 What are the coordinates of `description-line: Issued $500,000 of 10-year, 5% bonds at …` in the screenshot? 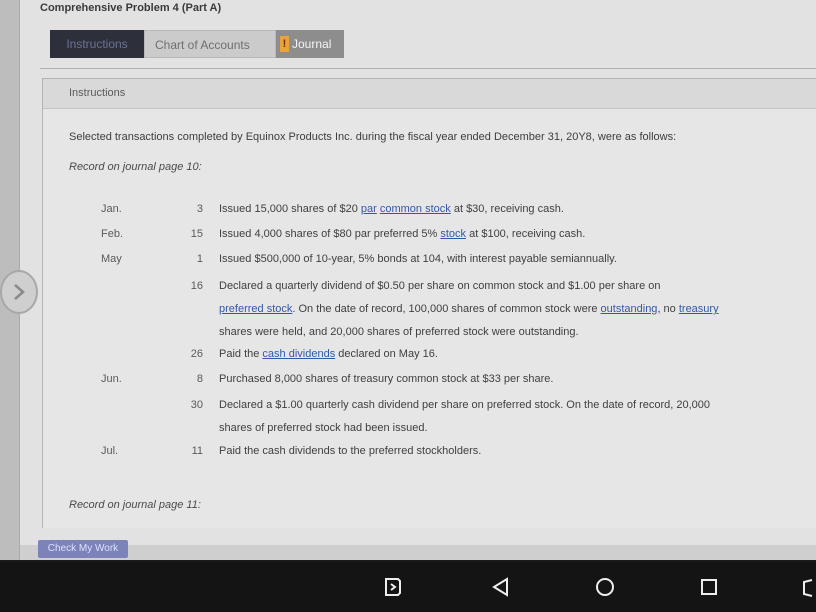 It's located at (499, 259).